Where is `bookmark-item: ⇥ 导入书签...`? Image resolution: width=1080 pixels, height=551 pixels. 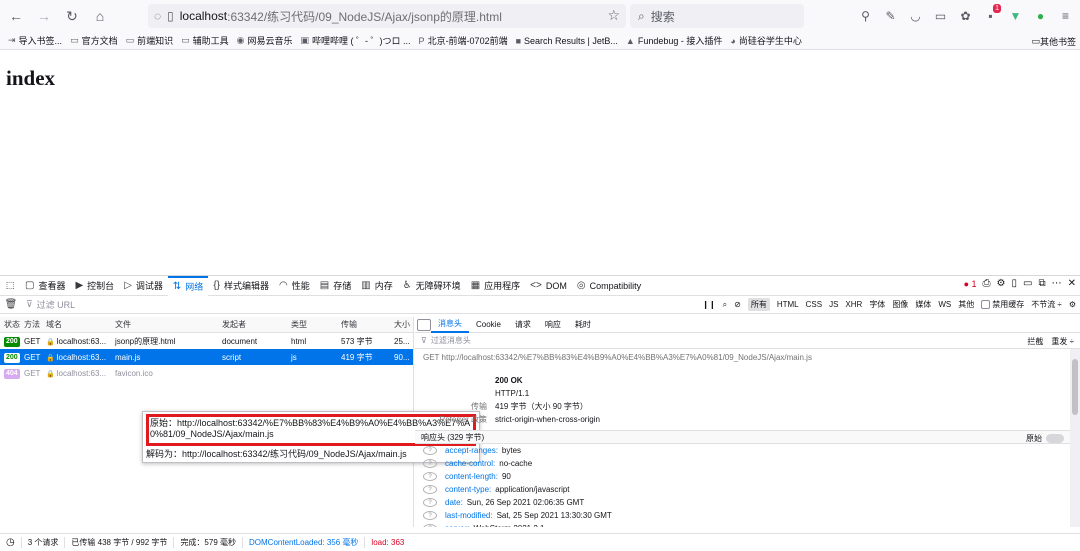
bookmark-item: ⇥ 导入书签... is located at coordinates (35, 40).